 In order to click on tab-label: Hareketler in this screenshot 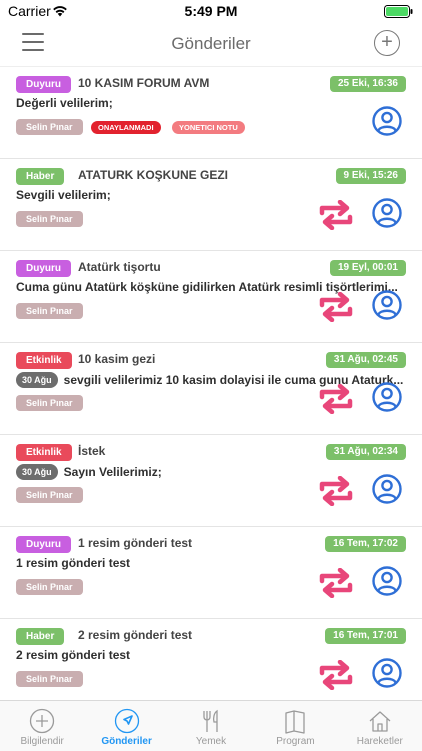, I will do `click(379, 741)`.